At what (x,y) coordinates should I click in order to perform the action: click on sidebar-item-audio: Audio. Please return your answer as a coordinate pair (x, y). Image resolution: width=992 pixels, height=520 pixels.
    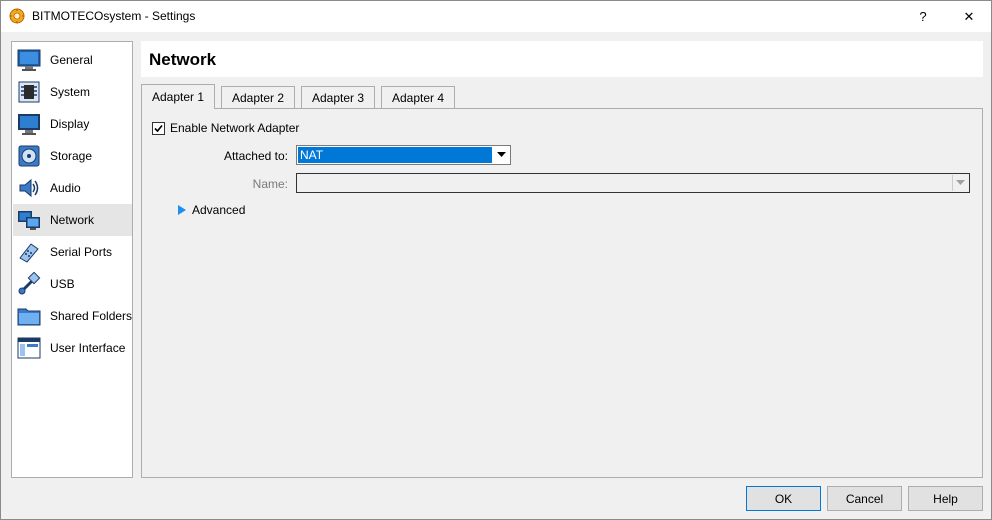
    Looking at the image, I should click on (72, 188).